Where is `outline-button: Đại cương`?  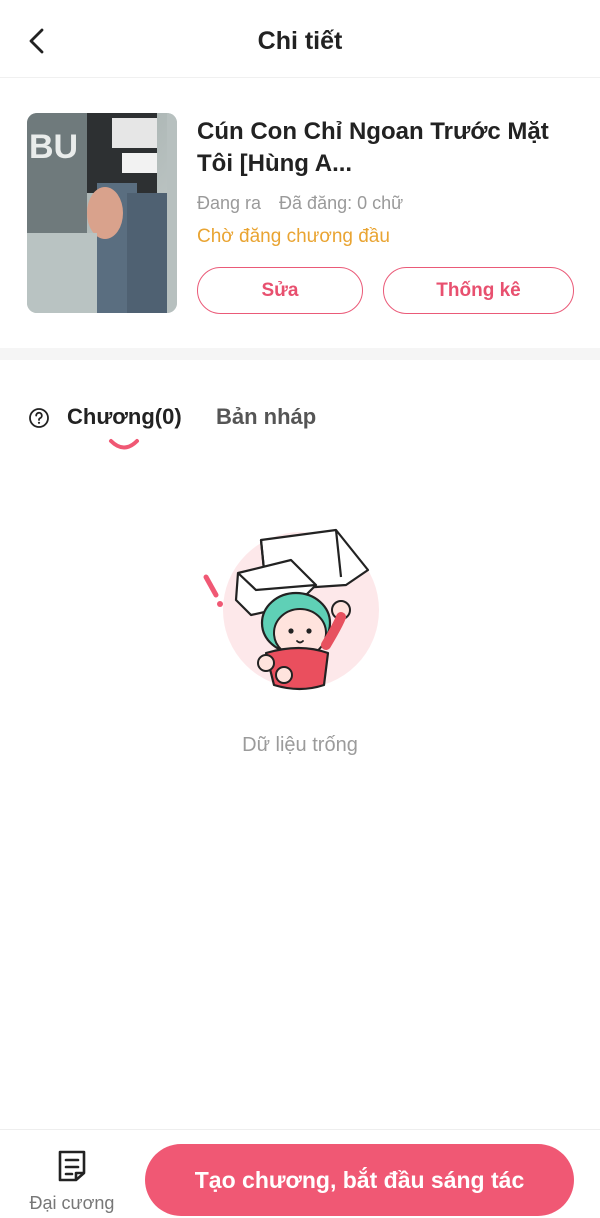 outline-button: Đại cương is located at coordinates (72, 1179).